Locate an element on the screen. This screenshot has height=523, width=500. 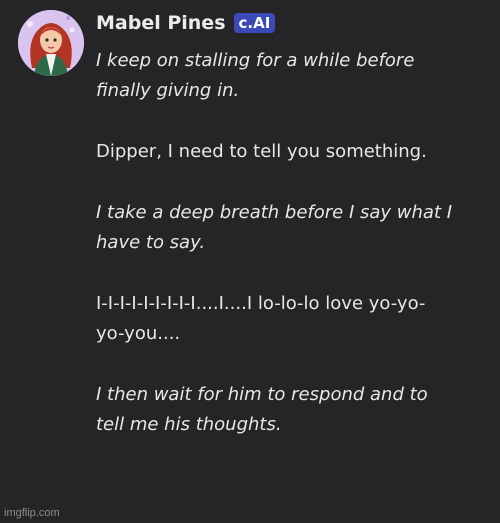
message-header: Mabel Pines c.AI is located at coordinates (186, 23).